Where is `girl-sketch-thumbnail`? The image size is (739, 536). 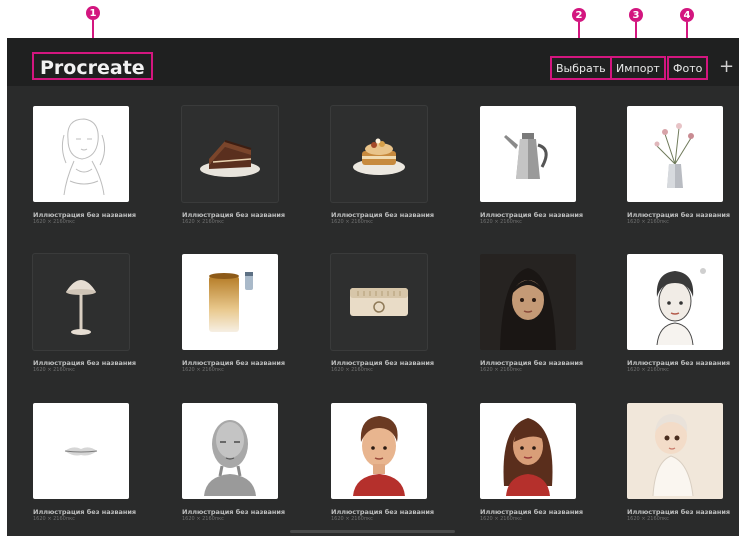 girl-sketch-thumbnail is located at coordinates (81, 154).